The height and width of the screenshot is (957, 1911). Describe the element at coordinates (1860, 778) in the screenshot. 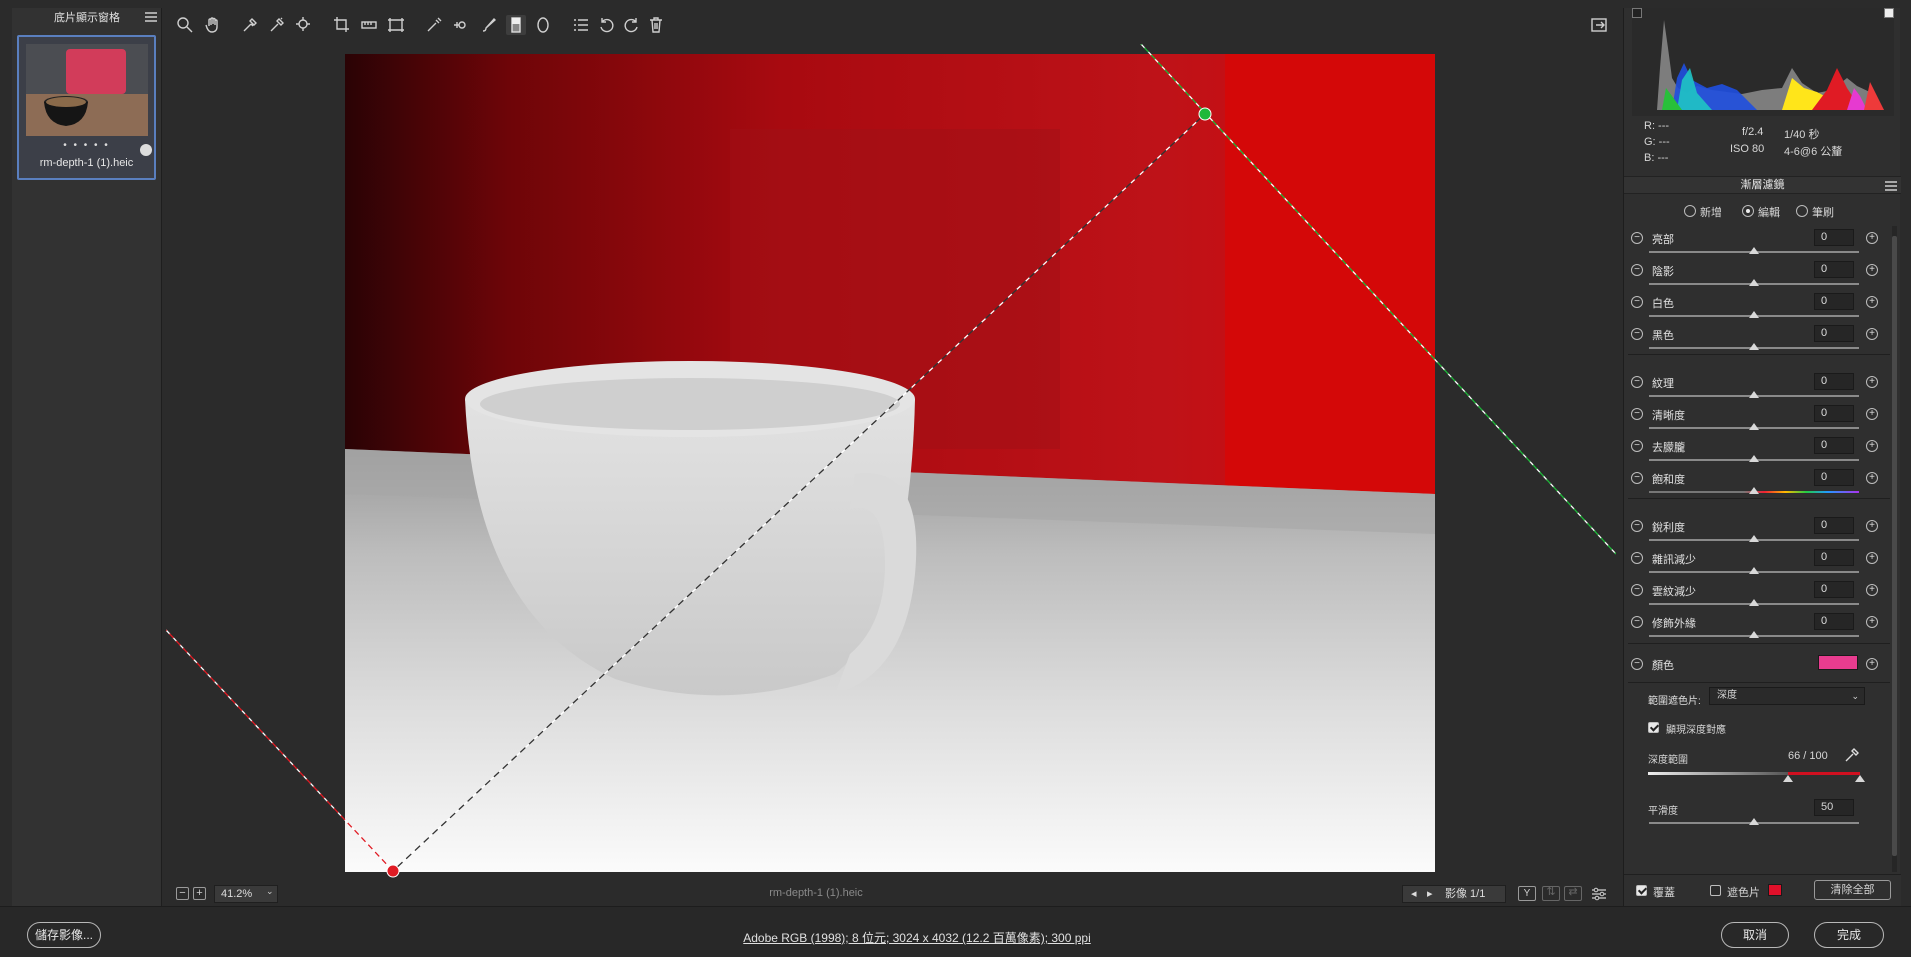

I see `depth-range-high-handle` at that location.